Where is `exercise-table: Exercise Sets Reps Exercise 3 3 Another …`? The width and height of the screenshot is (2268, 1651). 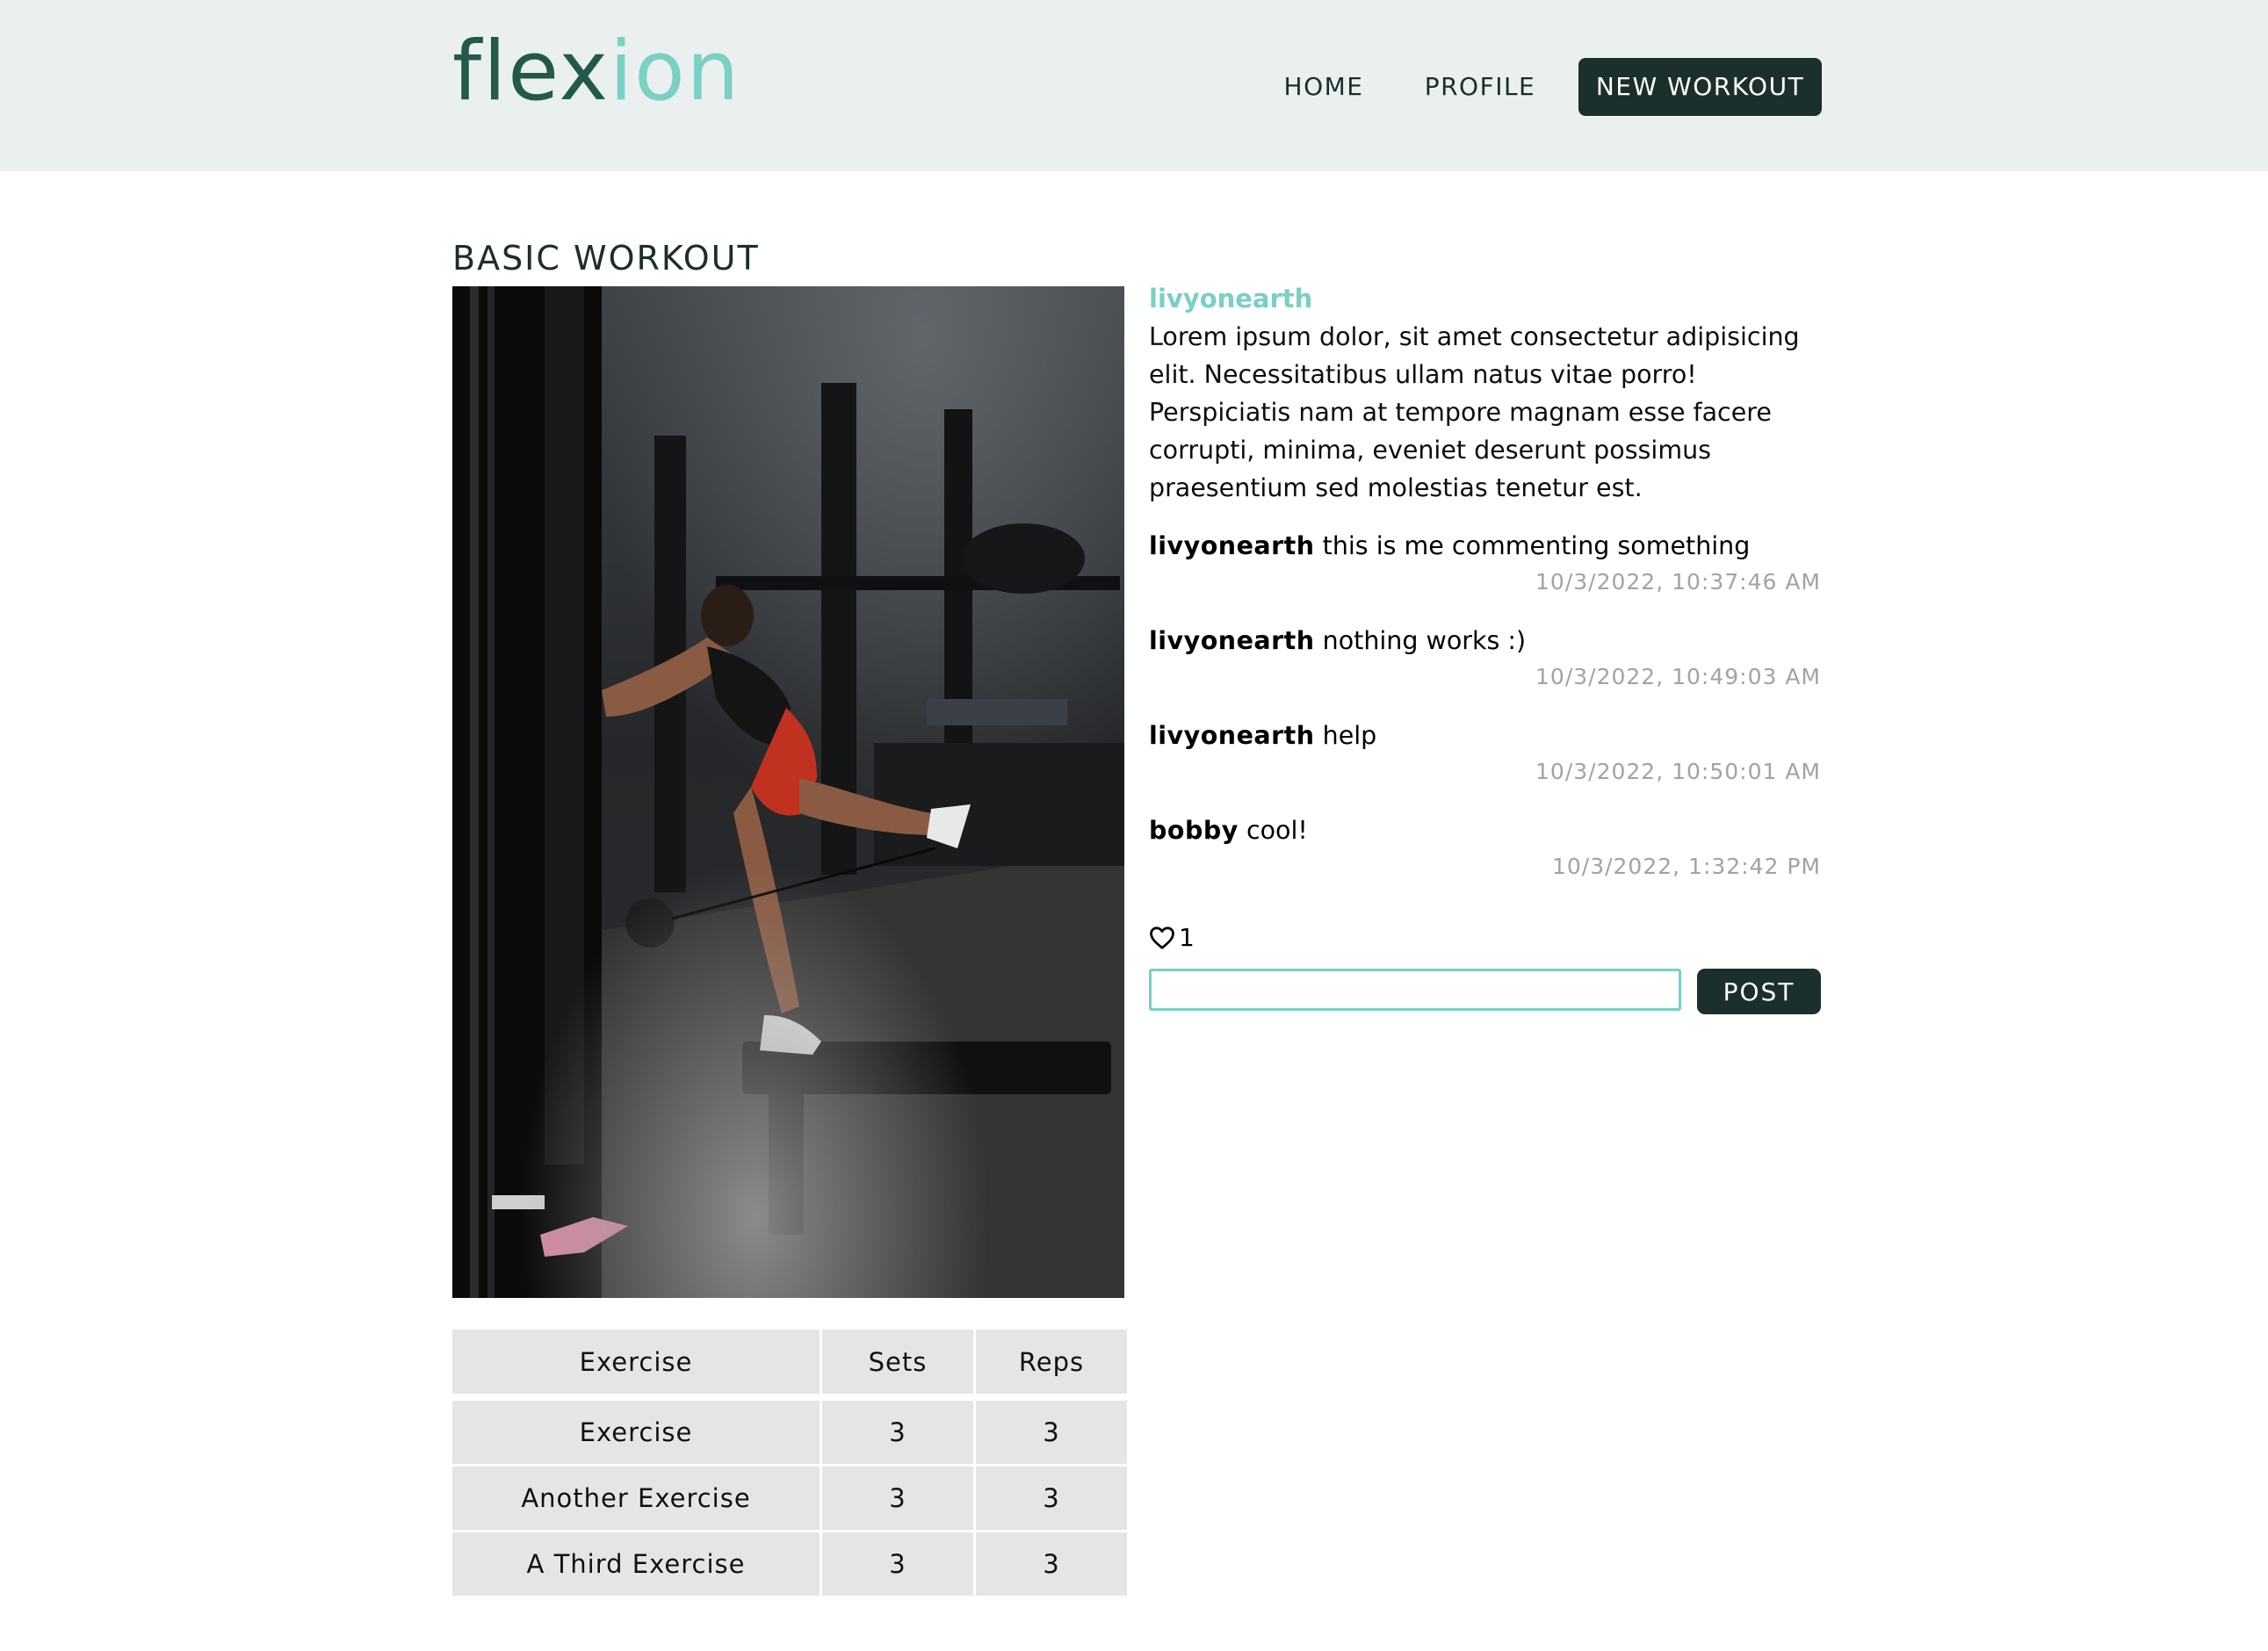
exercise-table: Exercise Sets Reps Exercise 3 3 Another … is located at coordinates (790, 1462).